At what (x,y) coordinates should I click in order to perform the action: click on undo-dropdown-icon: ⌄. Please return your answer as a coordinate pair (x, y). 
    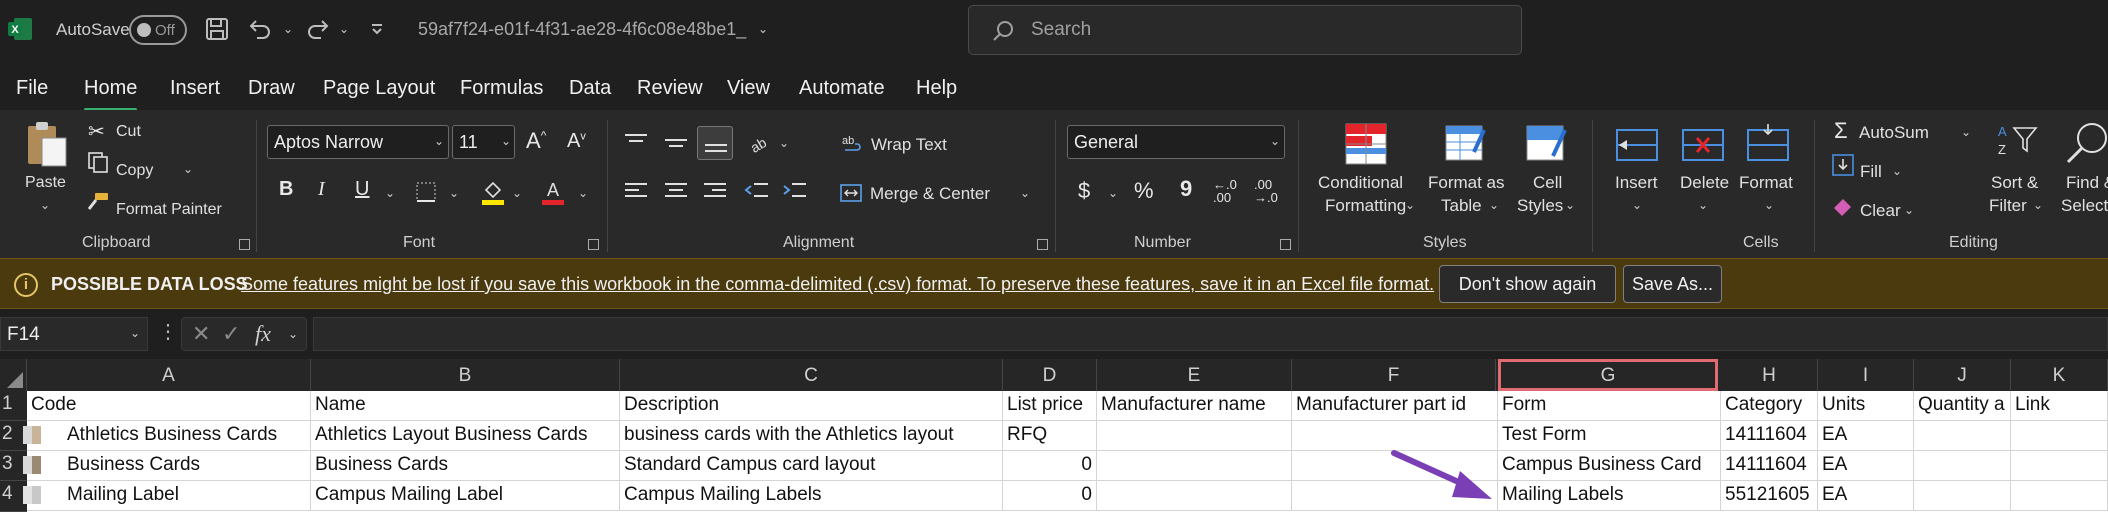
    Looking at the image, I should click on (288, 29).